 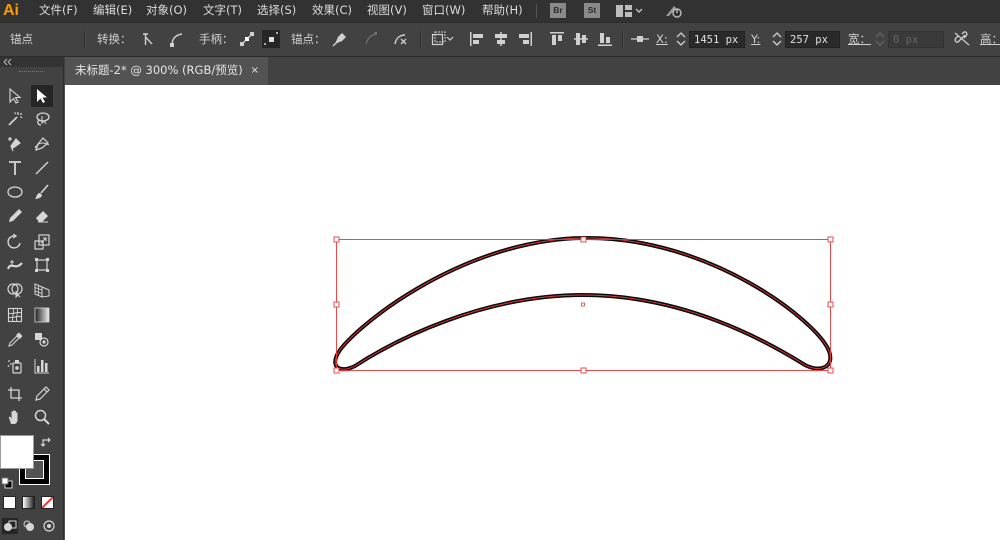 What do you see at coordinates (216, 39) in the screenshot?
I see `handles-label: 手柄：` at bounding box center [216, 39].